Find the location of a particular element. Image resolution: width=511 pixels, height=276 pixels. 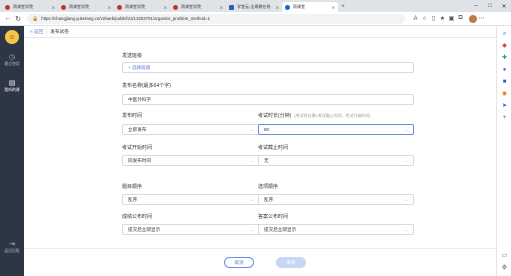

back-link: < 返回 is located at coordinates (36, 32).